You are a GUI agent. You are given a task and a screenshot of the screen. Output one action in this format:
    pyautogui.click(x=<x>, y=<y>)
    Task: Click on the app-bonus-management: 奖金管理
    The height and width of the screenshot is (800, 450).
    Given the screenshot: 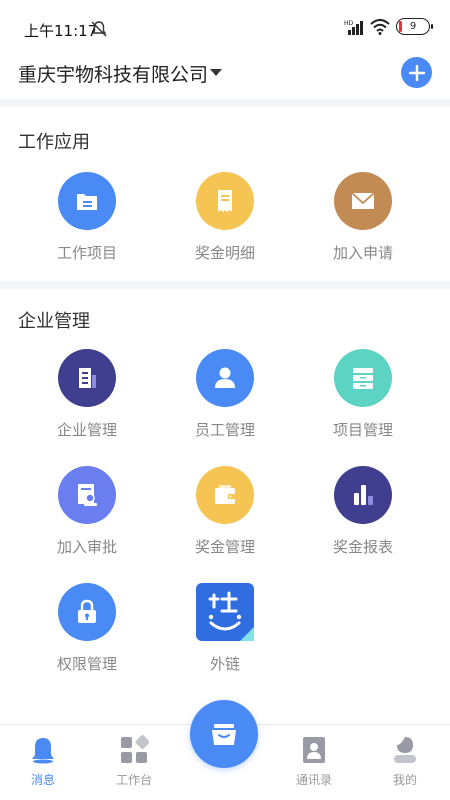 What is the action you would take?
    pyautogui.click(x=225, y=511)
    